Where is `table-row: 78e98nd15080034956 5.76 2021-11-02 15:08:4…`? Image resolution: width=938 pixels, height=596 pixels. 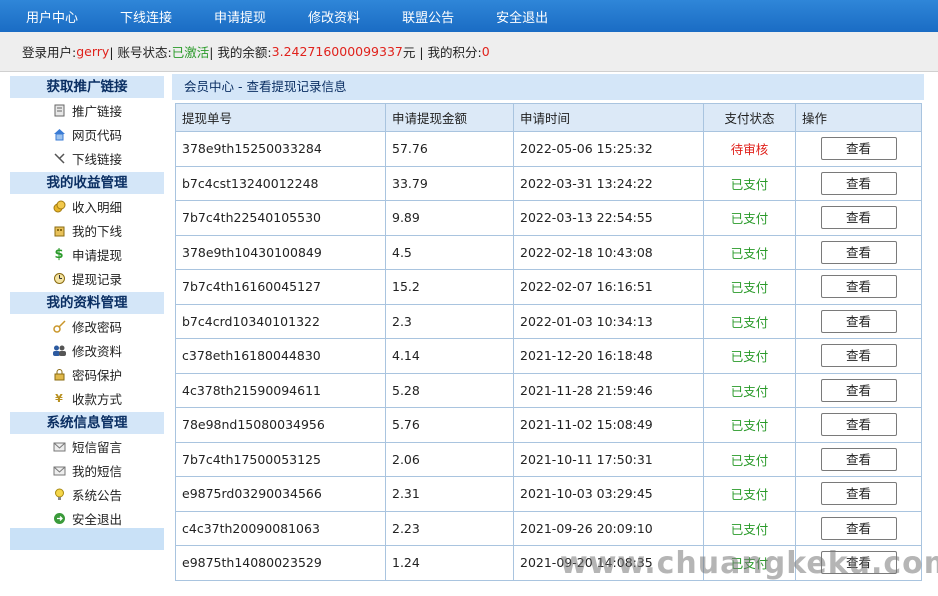
table-row: 78e98nd15080034956 5.76 2021-11-02 15:08:4… is located at coordinates (548, 425).